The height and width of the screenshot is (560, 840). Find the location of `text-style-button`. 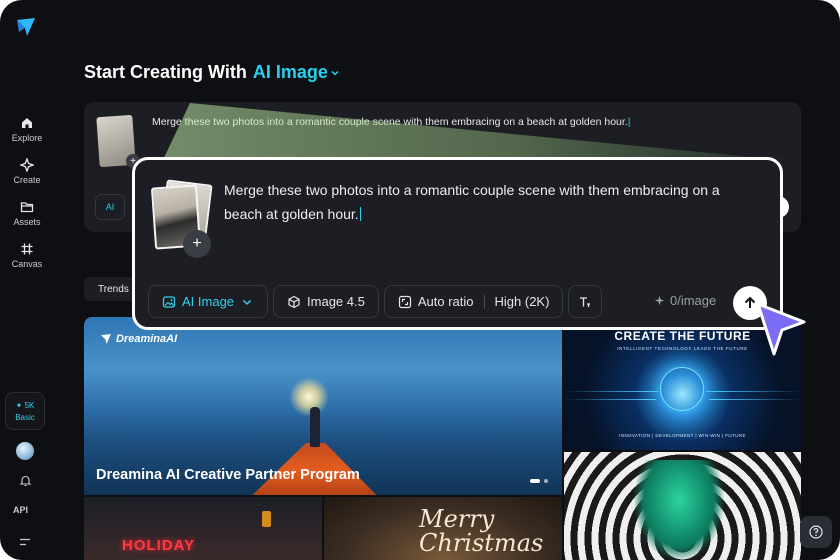

text-style-button is located at coordinates (585, 301).